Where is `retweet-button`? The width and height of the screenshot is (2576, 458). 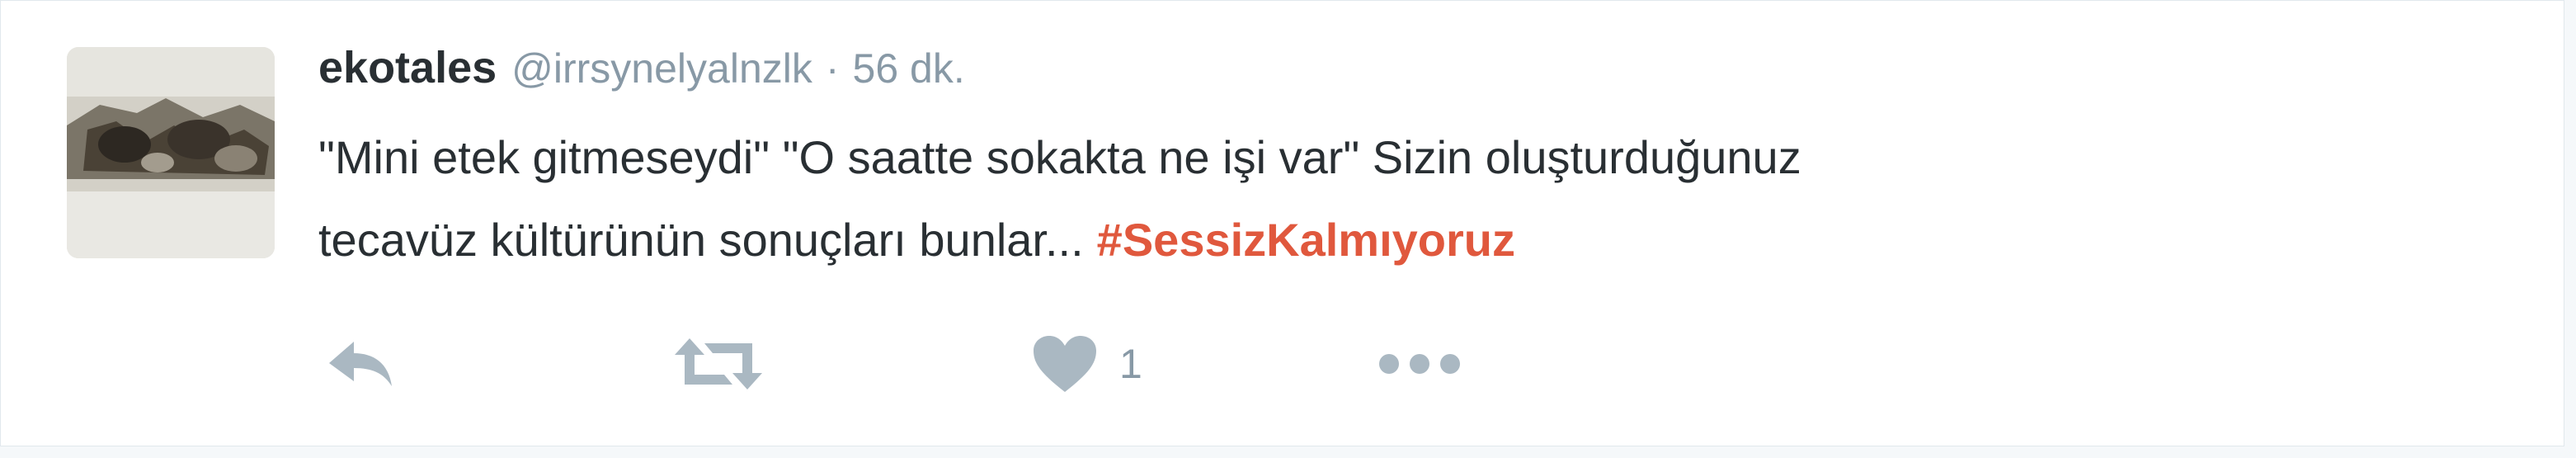
retweet-button is located at coordinates (718, 364).